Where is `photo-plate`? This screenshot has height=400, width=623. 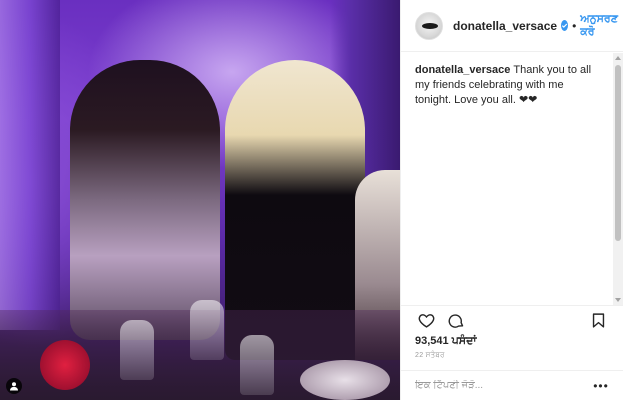
photo-plate is located at coordinates (345, 380).